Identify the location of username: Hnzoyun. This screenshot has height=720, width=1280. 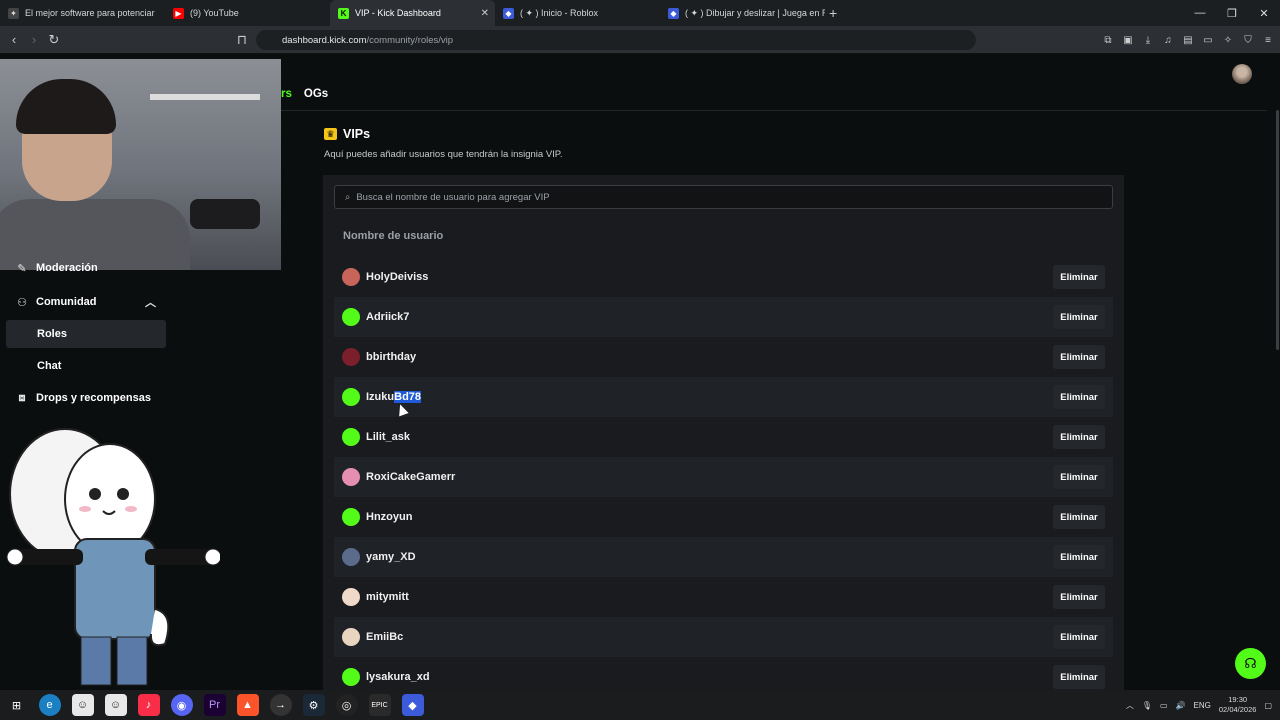
(389, 517).